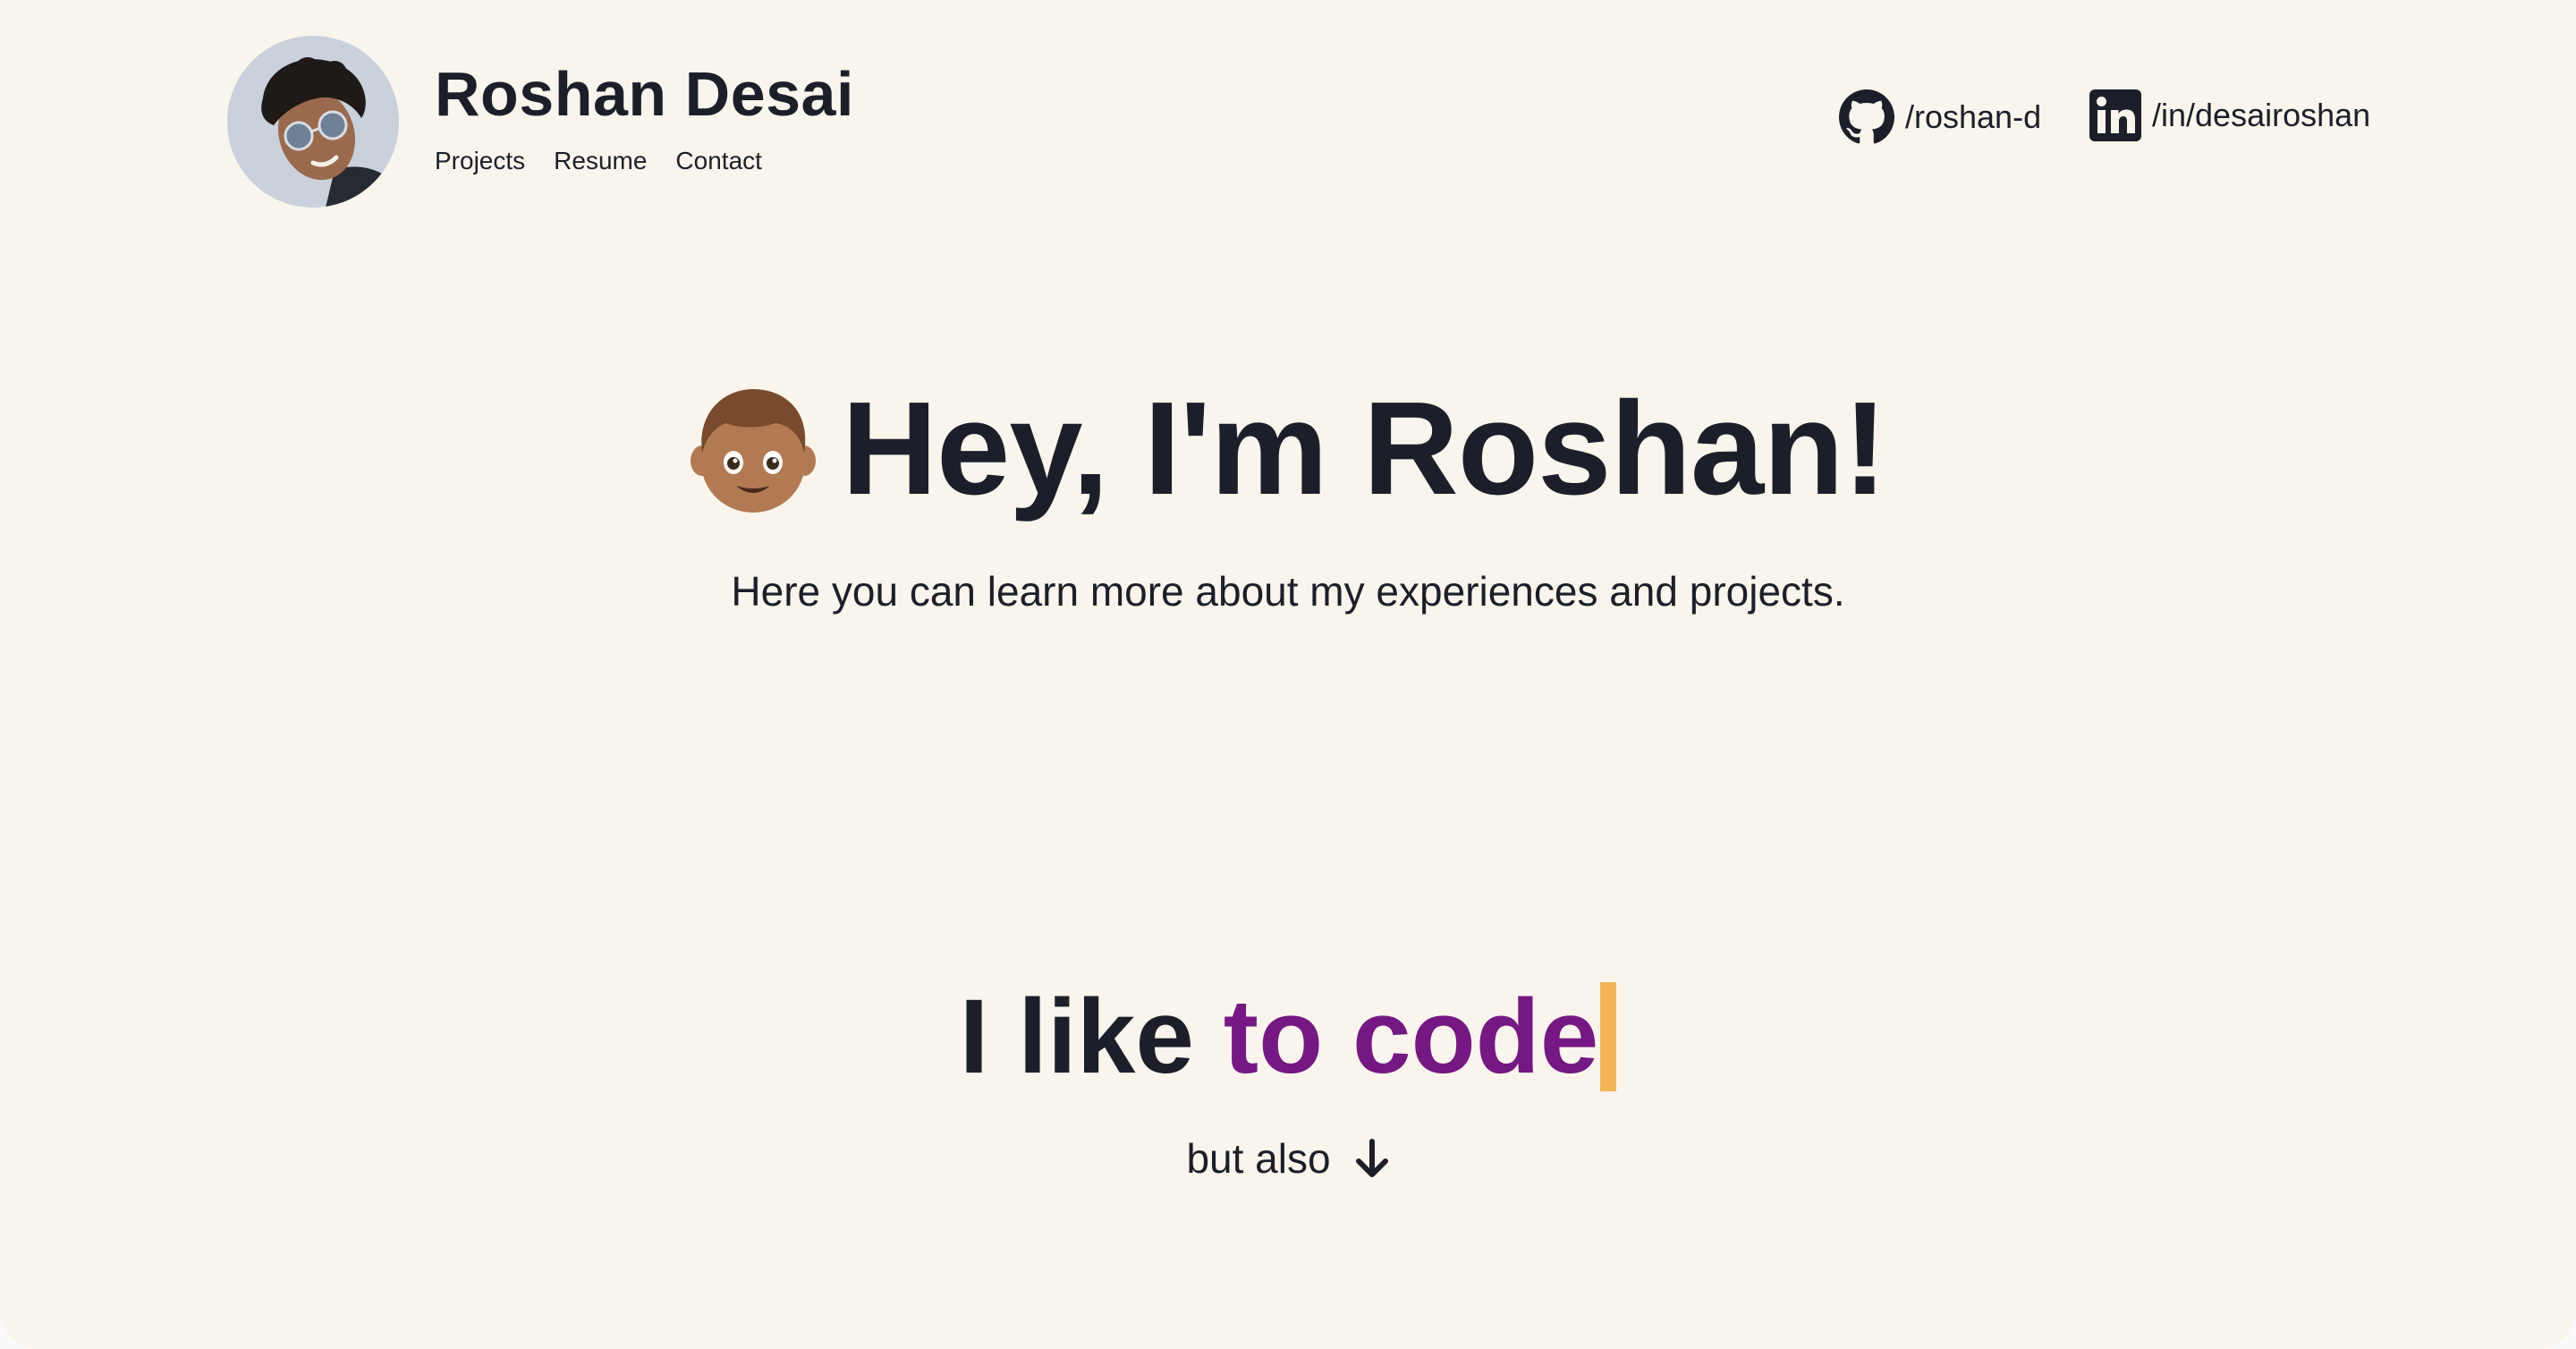 The height and width of the screenshot is (1349, 2576). Describe the element at coordinates (1608, 1036) in the screenshot. I see `typing-caret` at that location.